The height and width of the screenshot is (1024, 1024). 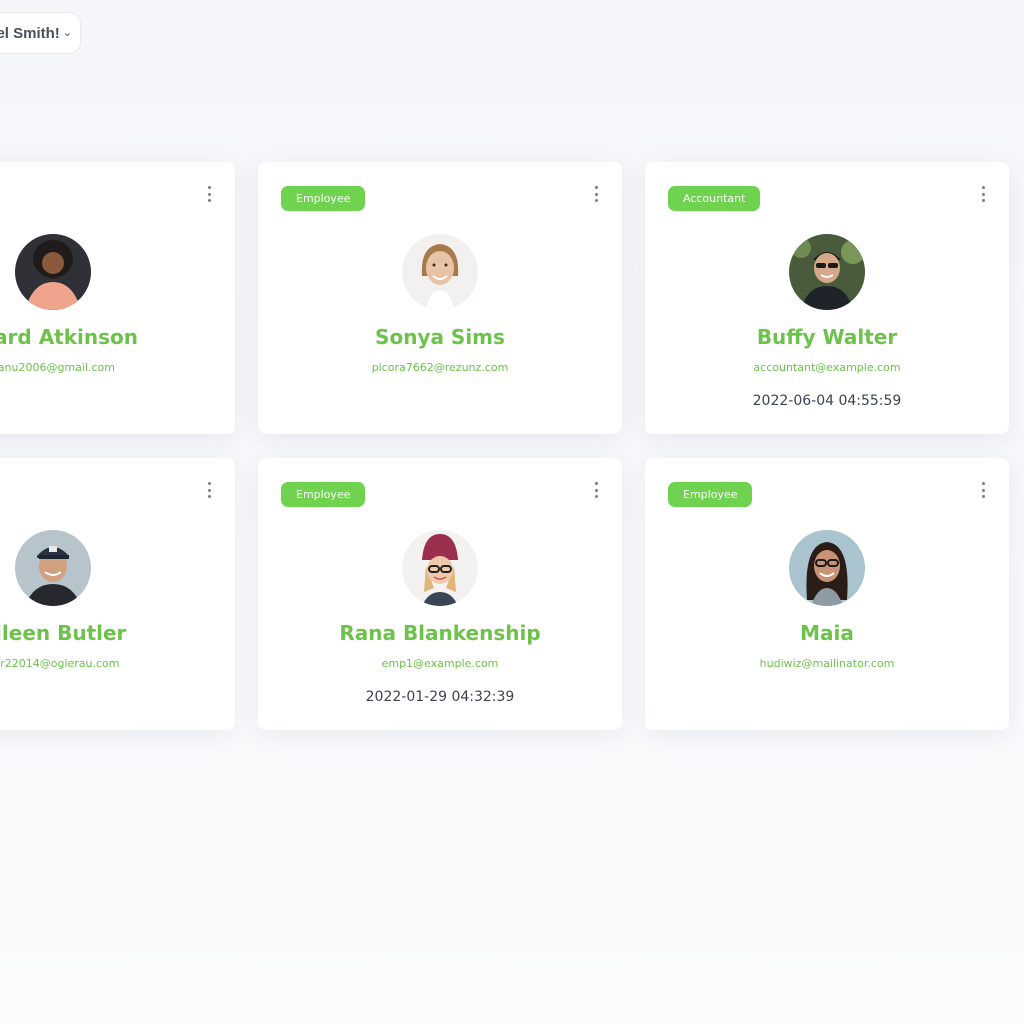 What do you see at coordinates (60, 663) in the screenshot?
I see `user-email: por22014@oglerau.com` at bounding box center [60, 663].